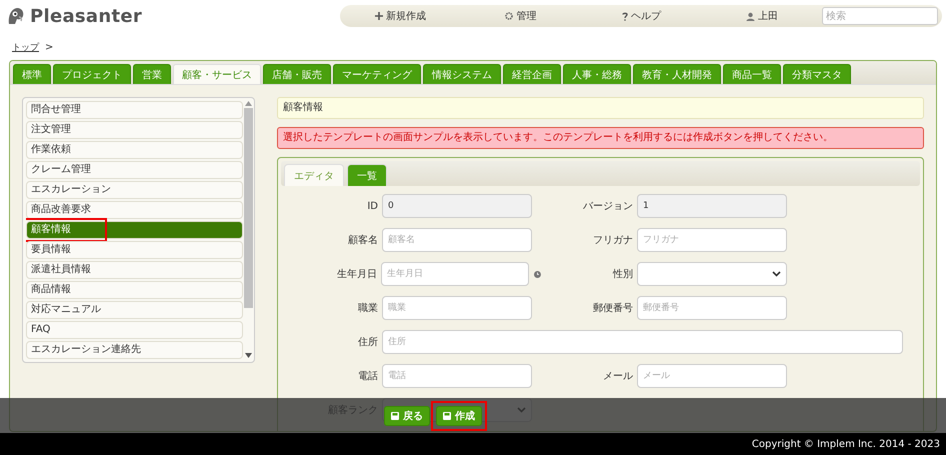 The height and width of the screenshot is (455, 946). I want to click on logo-text: Pleasanter, so click(86, 16).